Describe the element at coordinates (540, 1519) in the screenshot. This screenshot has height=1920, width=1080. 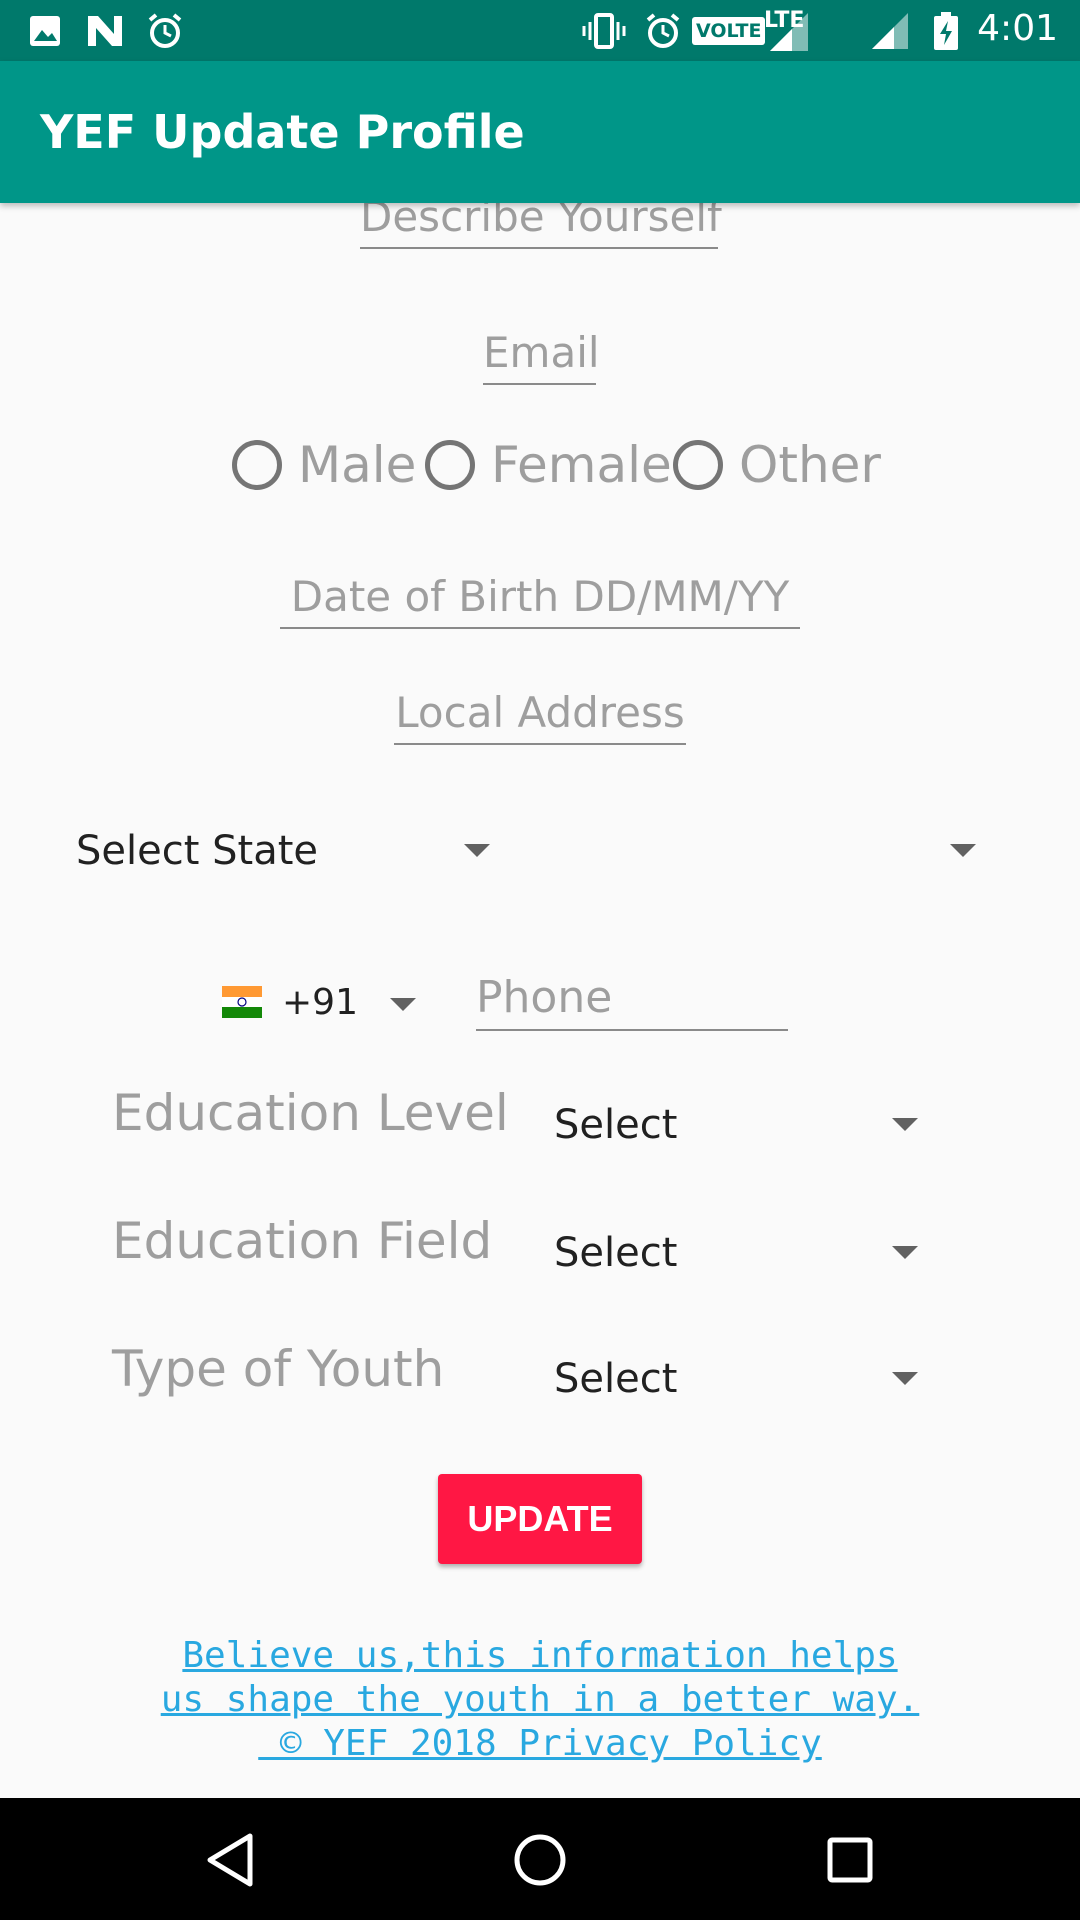
I see `update-button: UPDATE` at that location.